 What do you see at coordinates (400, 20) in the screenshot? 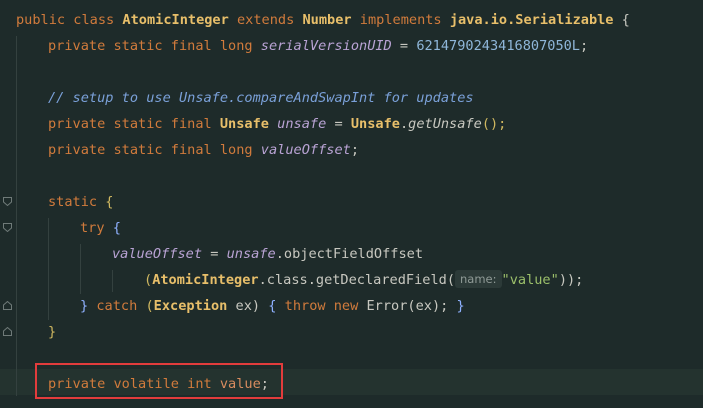
I see `keyword-token: implements` at bounding box center [400, 20].